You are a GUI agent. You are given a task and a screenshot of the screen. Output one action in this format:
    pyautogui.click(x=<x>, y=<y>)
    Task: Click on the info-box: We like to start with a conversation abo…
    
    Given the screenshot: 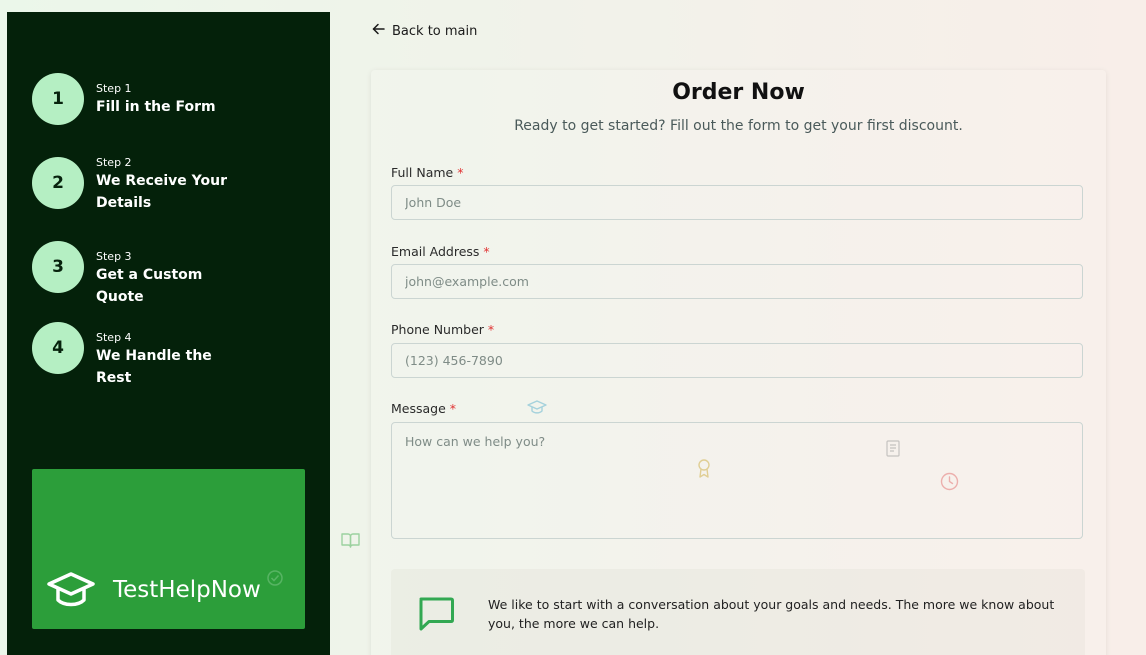 What is the action you would take?
    pyautogui.click(x=738, y=612)
    